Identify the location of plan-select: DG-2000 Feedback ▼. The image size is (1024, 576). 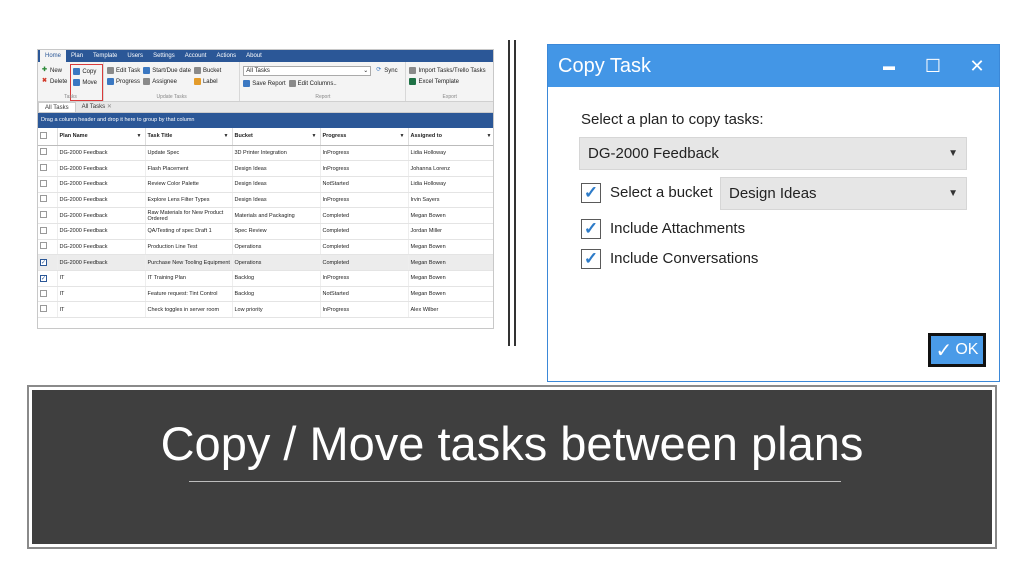
(773, 153).